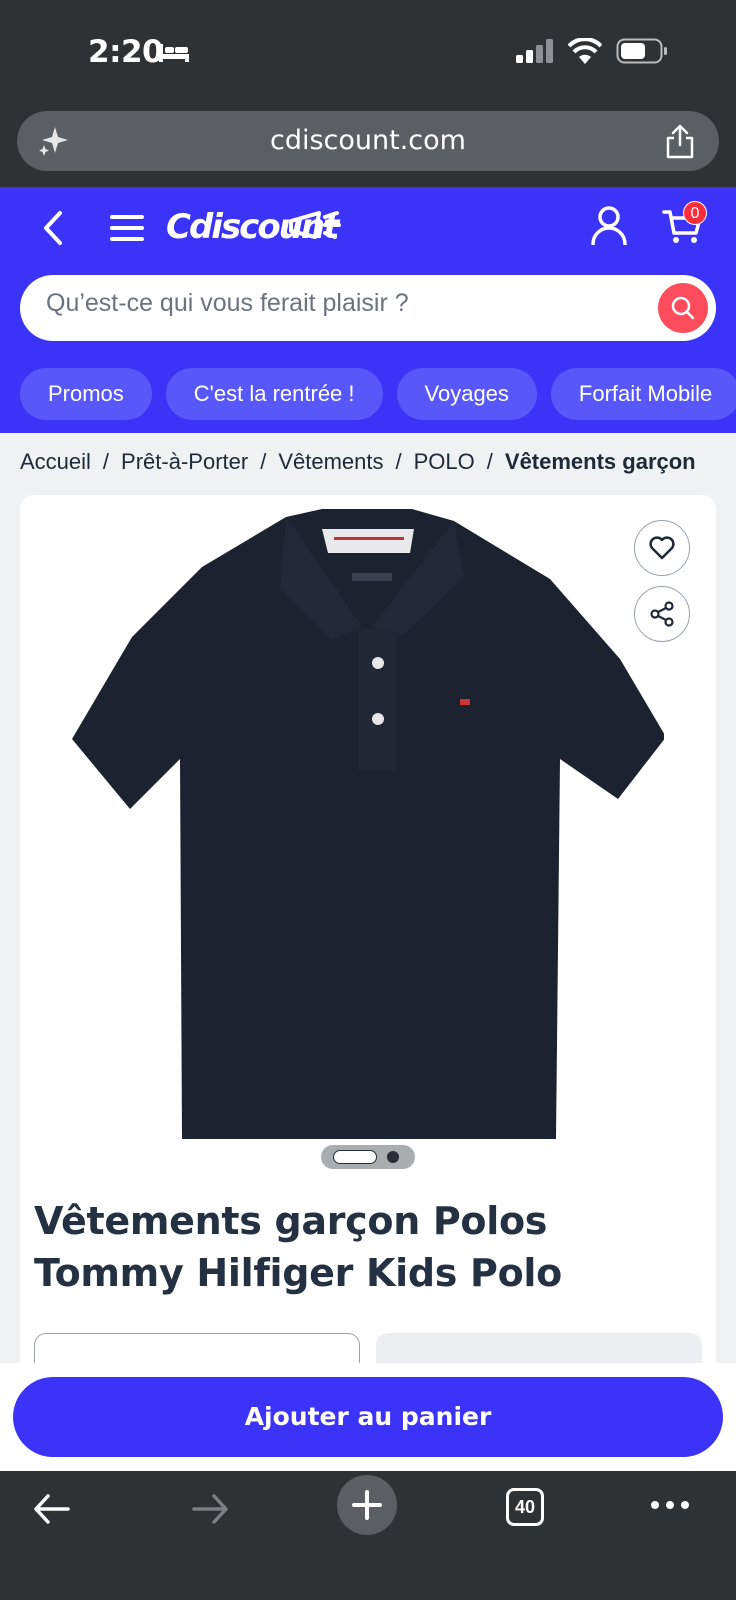  What do you see at coordinates (444, 462) in the screenshot?
I see `breadcrumb-item: POLO` at bounding box center [444, 462].